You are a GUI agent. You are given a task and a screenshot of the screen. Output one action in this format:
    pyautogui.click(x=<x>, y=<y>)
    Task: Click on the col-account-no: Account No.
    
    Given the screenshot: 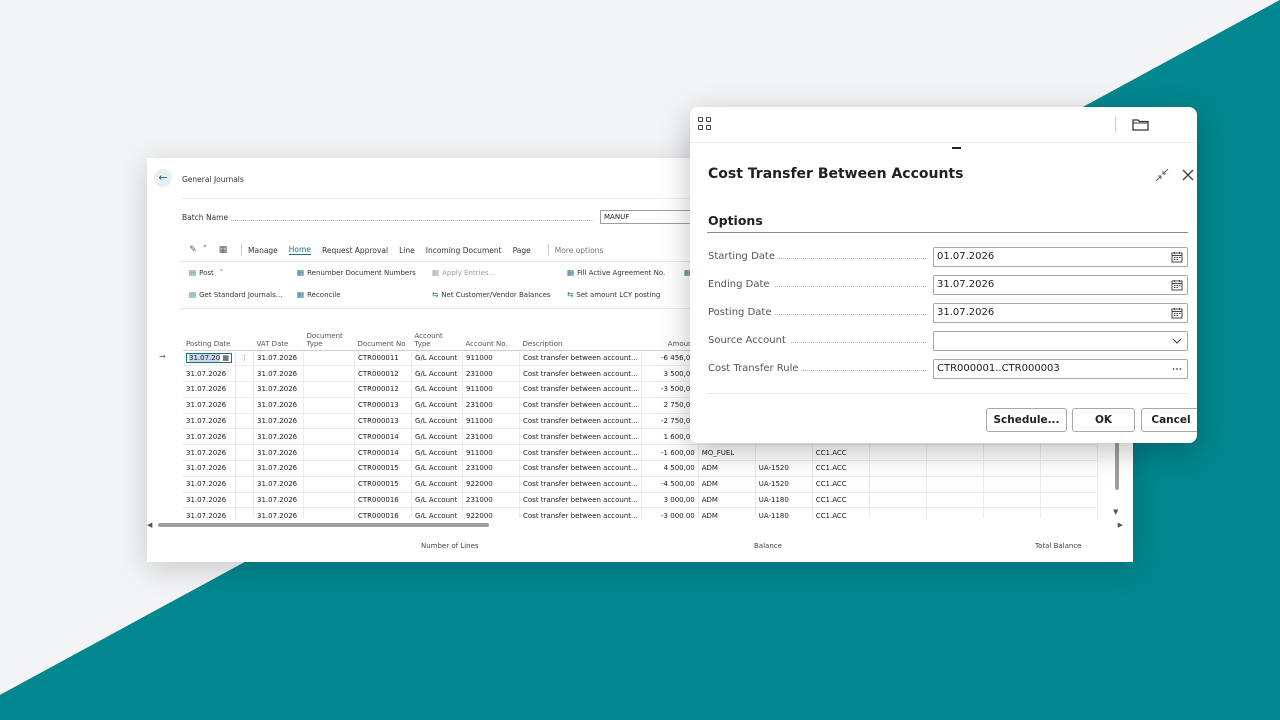 What is the action you would take?
    pyautogui.click(x=491, y=339)
    